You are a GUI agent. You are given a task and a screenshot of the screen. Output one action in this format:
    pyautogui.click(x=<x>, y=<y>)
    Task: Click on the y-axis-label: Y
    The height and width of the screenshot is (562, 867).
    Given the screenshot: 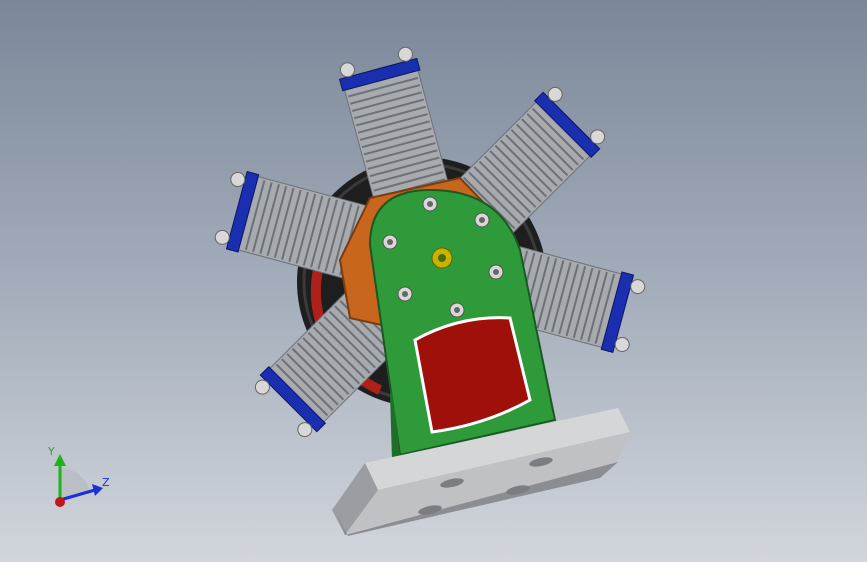 What is the action you would take?
    pyautogui.click(x=51, y=451)
    